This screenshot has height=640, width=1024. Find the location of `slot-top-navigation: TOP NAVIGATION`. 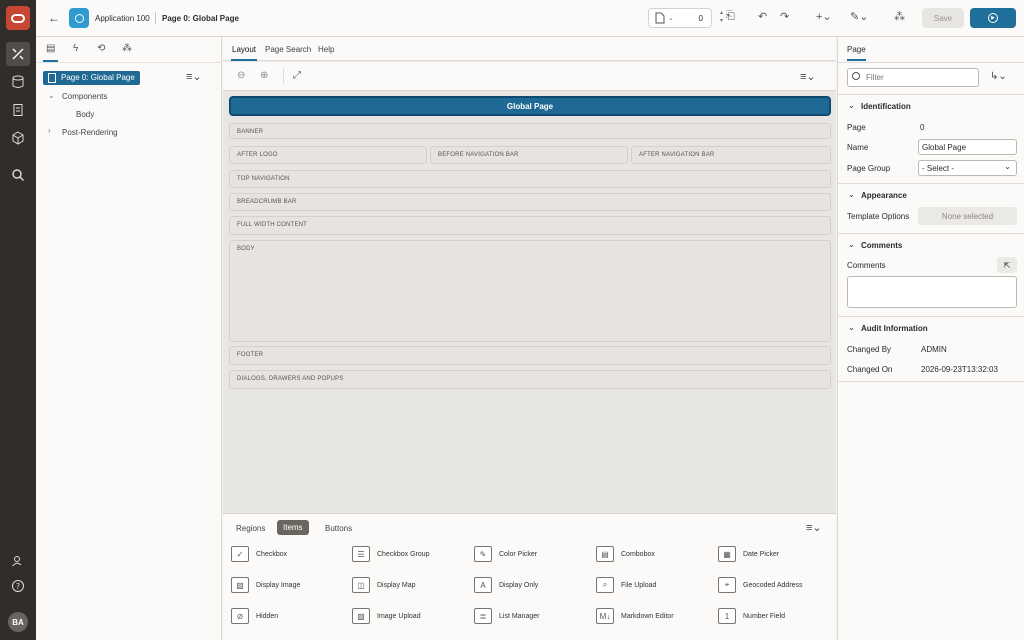

slot-top-navigation: TOP NAVIGATION is located at coordinates (530, 179).